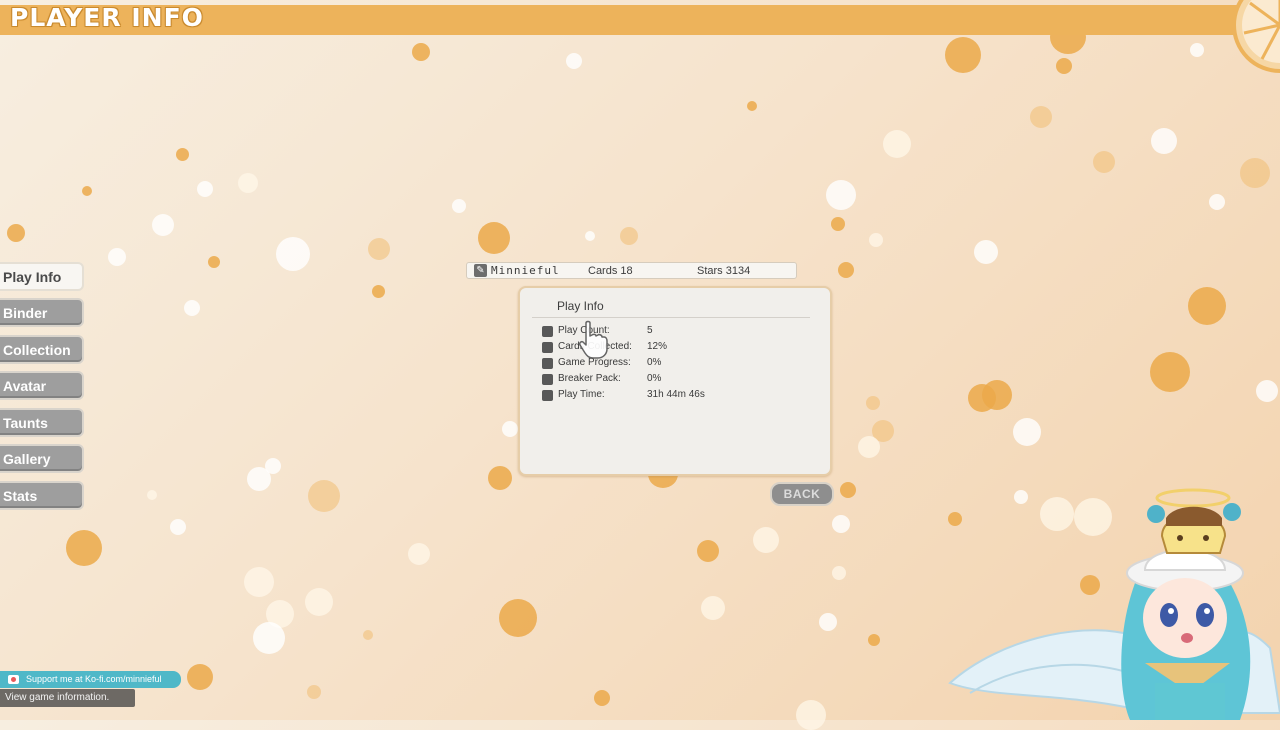  I want to click on menu-item-avatar: Avatar, so click(42, 385).